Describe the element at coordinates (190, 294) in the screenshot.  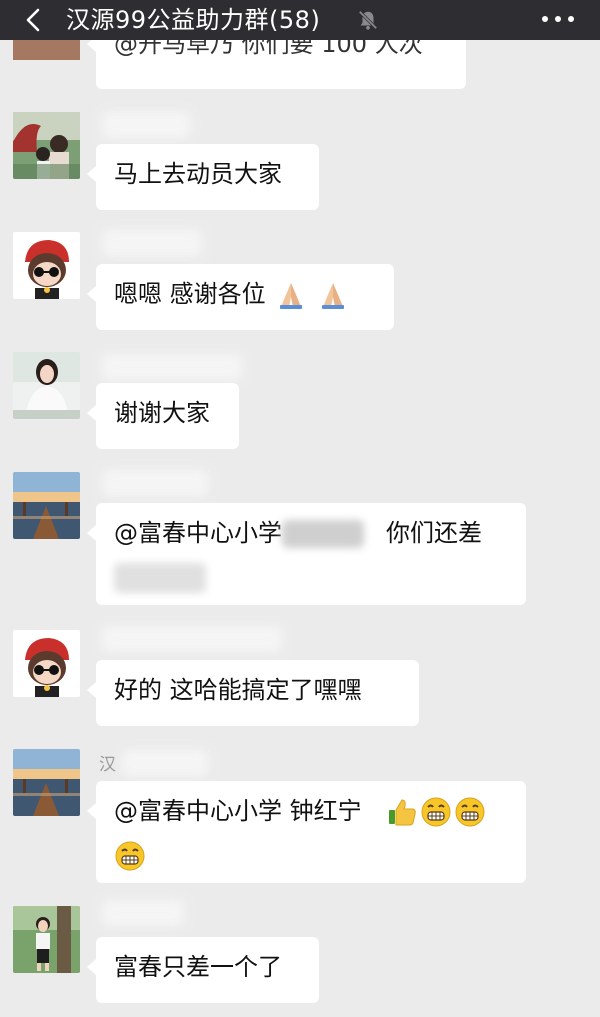
I see `message-text: 嗯嗯 感谢各位` at that location.